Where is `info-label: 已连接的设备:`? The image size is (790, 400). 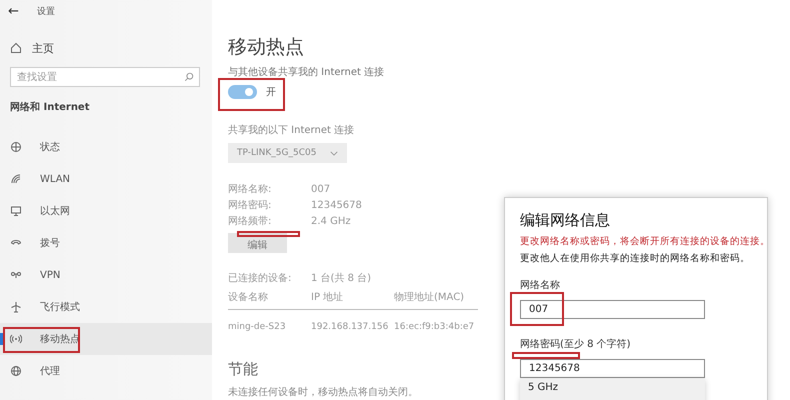 info-label: 已连接的设备: is located at coordinates (260, 279).